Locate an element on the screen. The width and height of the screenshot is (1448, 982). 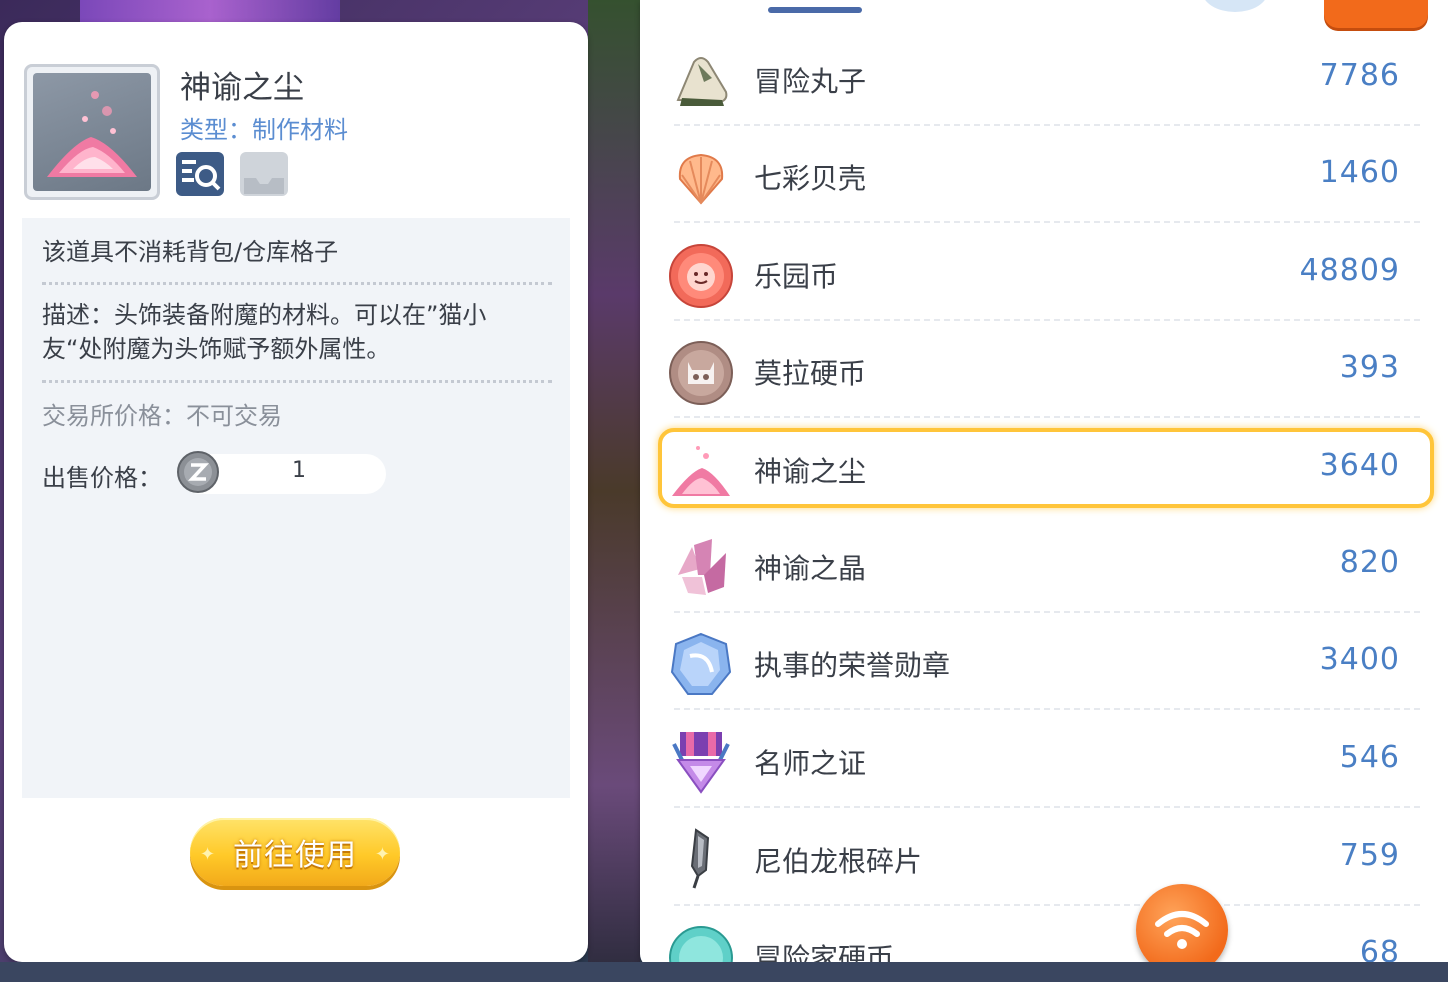
document-search-icon is located at coordinates (200, 174).